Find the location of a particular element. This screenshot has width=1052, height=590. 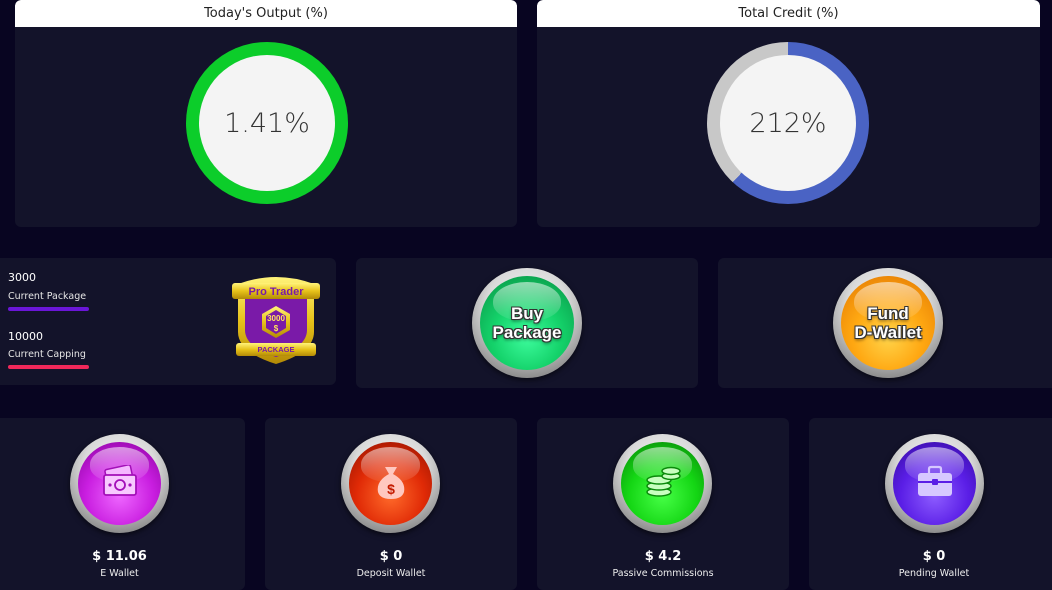

total-credit-value: 212% is located at coordinates (788, 123).